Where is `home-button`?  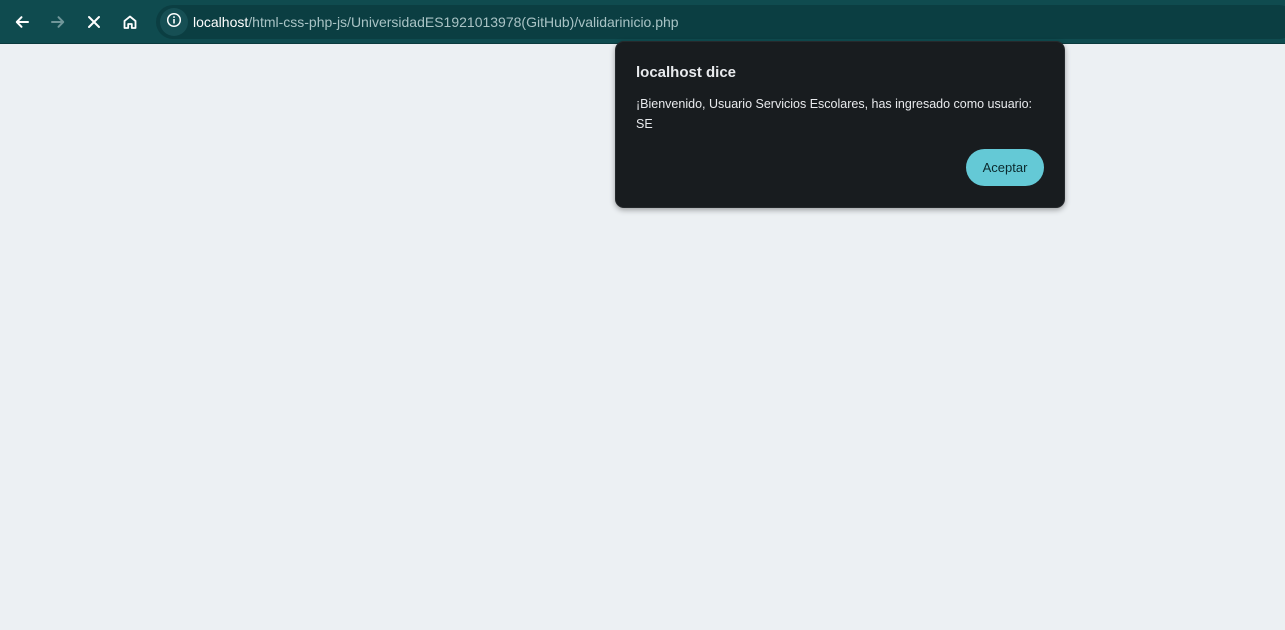 home-button is located at coordinates (130, 22).